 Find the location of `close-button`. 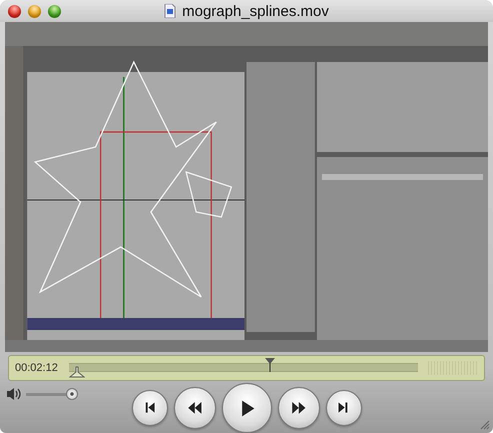

close-button is located at coordinates (14, 11).